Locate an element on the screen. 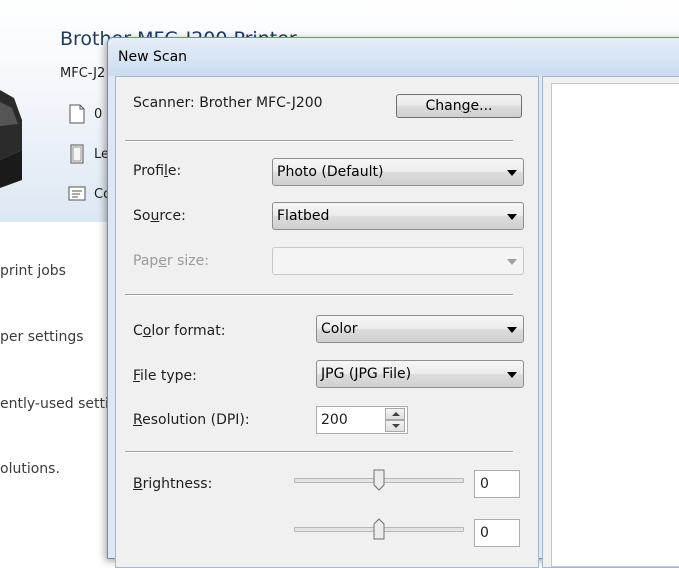 Image resolution: width=679 pixels, height=568 pixels. source-value: Flatbed is located at coordinates (303, 216).